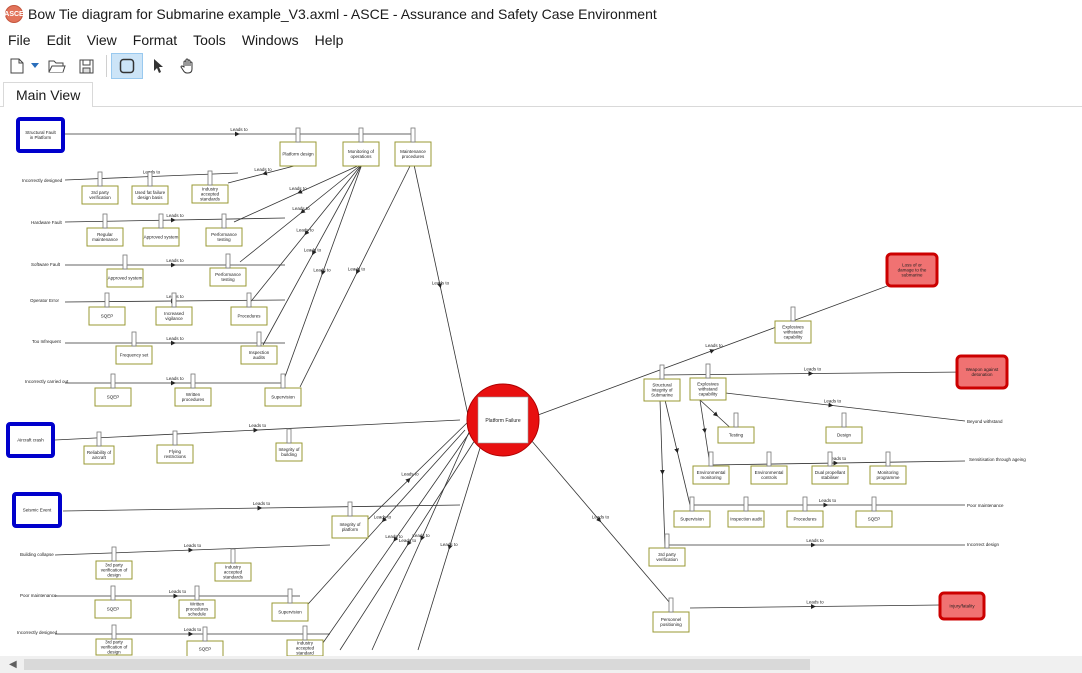 The width and height of the screenshot is (1082, 673). Describe the element at coordinates (174, 309) in the screenshot. I see `barrier-node: Increased vigilance` at that location.